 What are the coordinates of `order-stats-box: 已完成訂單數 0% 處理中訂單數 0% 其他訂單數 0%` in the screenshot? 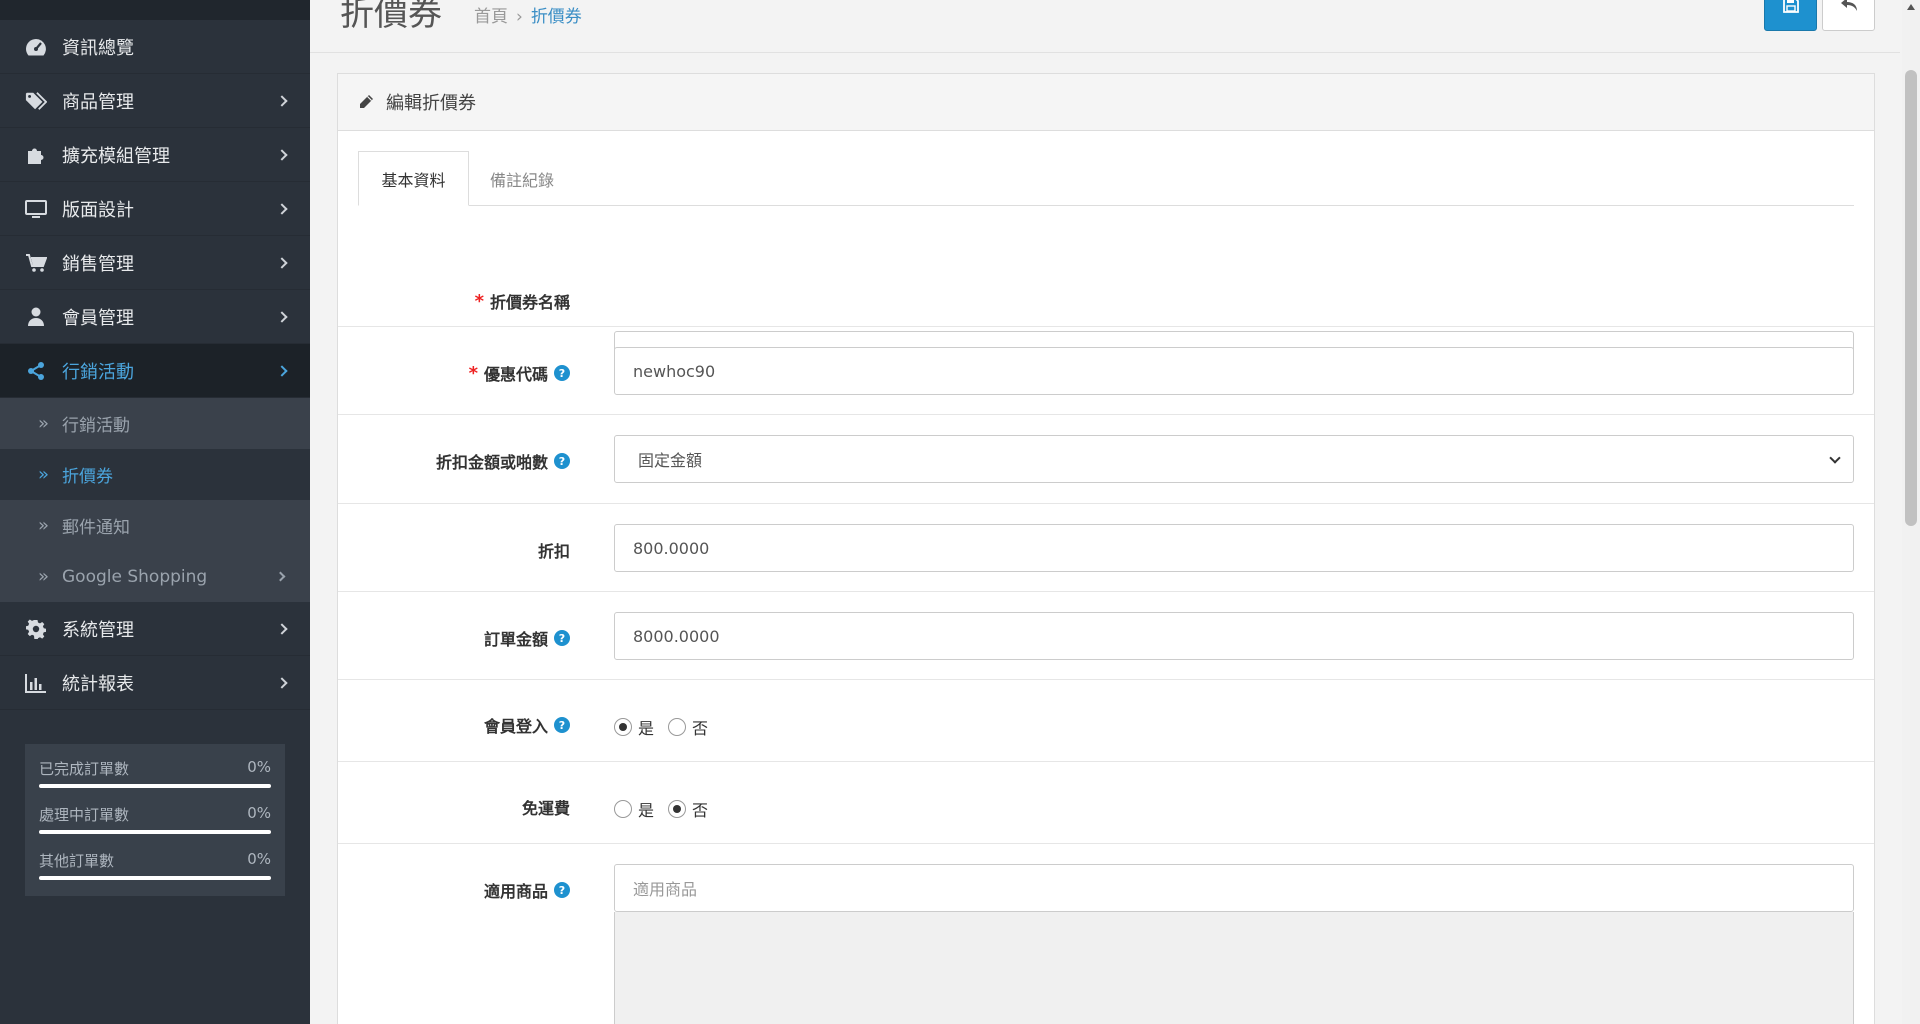 It's located at (155, 820).